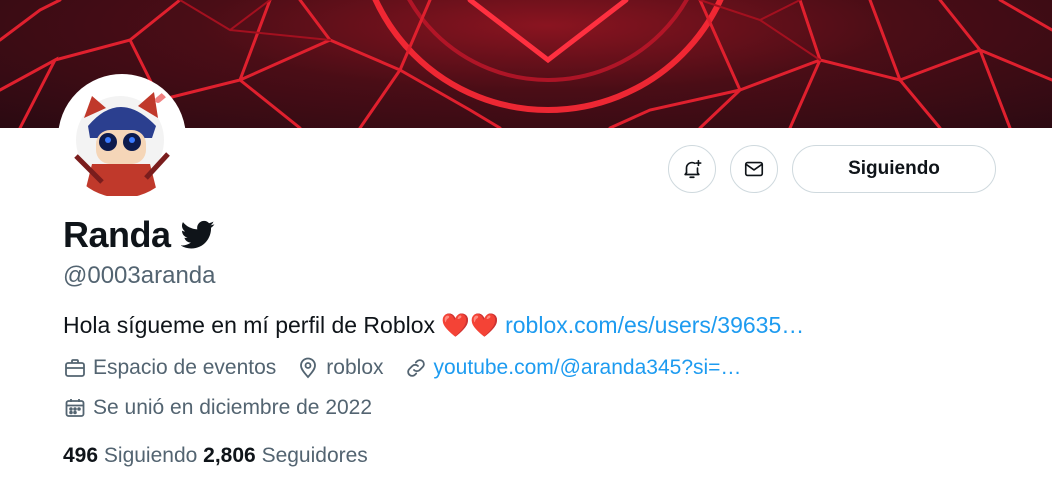 This screenshot has height=492, width=1052. Describe the element at coordinates (252, 325) in the screenshot. I see `bio-text: Hola sígueme en mí perfil de Roblox` at that location.